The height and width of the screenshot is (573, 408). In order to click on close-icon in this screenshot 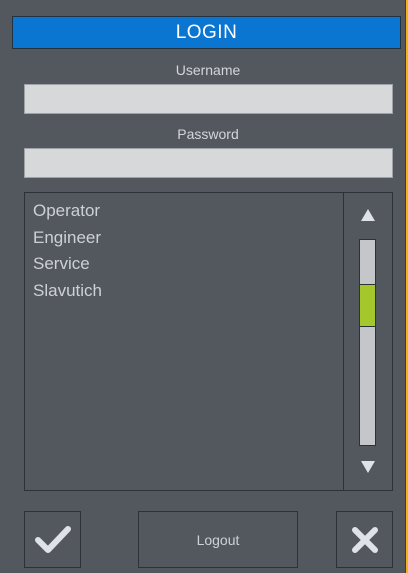, I will do `click(364, 539)`.